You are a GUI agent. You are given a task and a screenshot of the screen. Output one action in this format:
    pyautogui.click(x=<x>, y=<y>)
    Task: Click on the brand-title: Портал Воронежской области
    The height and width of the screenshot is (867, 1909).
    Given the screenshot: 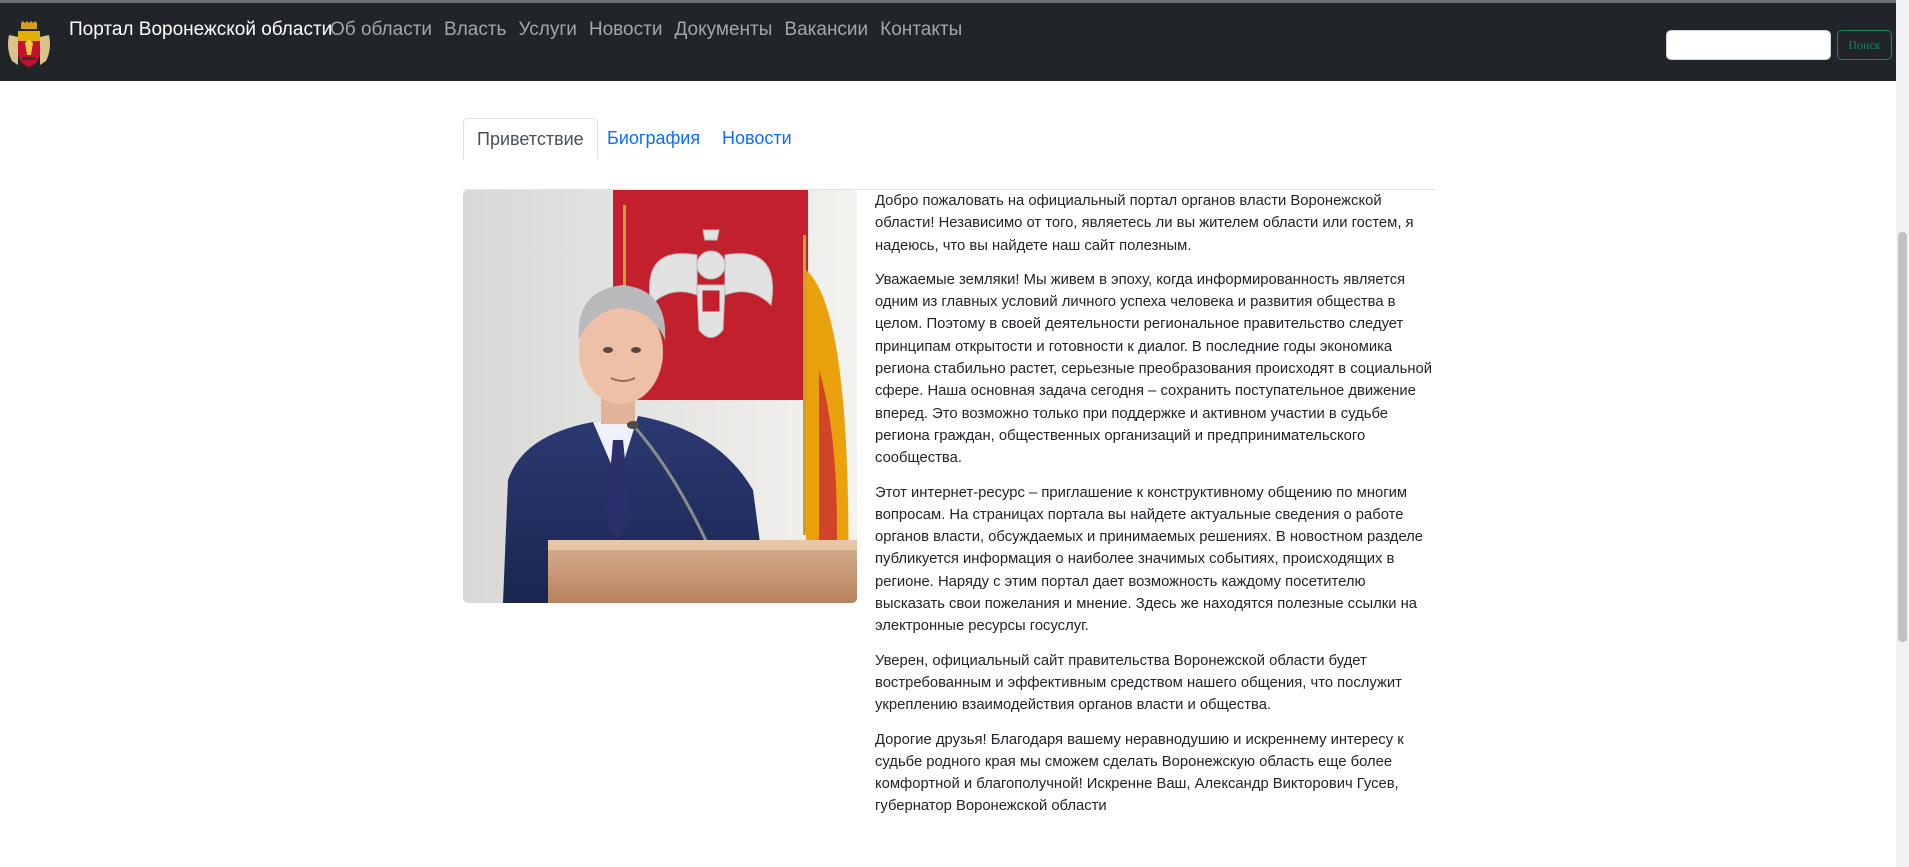 What is the action you would take?
    pyautogui.click(x=200, y=30)
    